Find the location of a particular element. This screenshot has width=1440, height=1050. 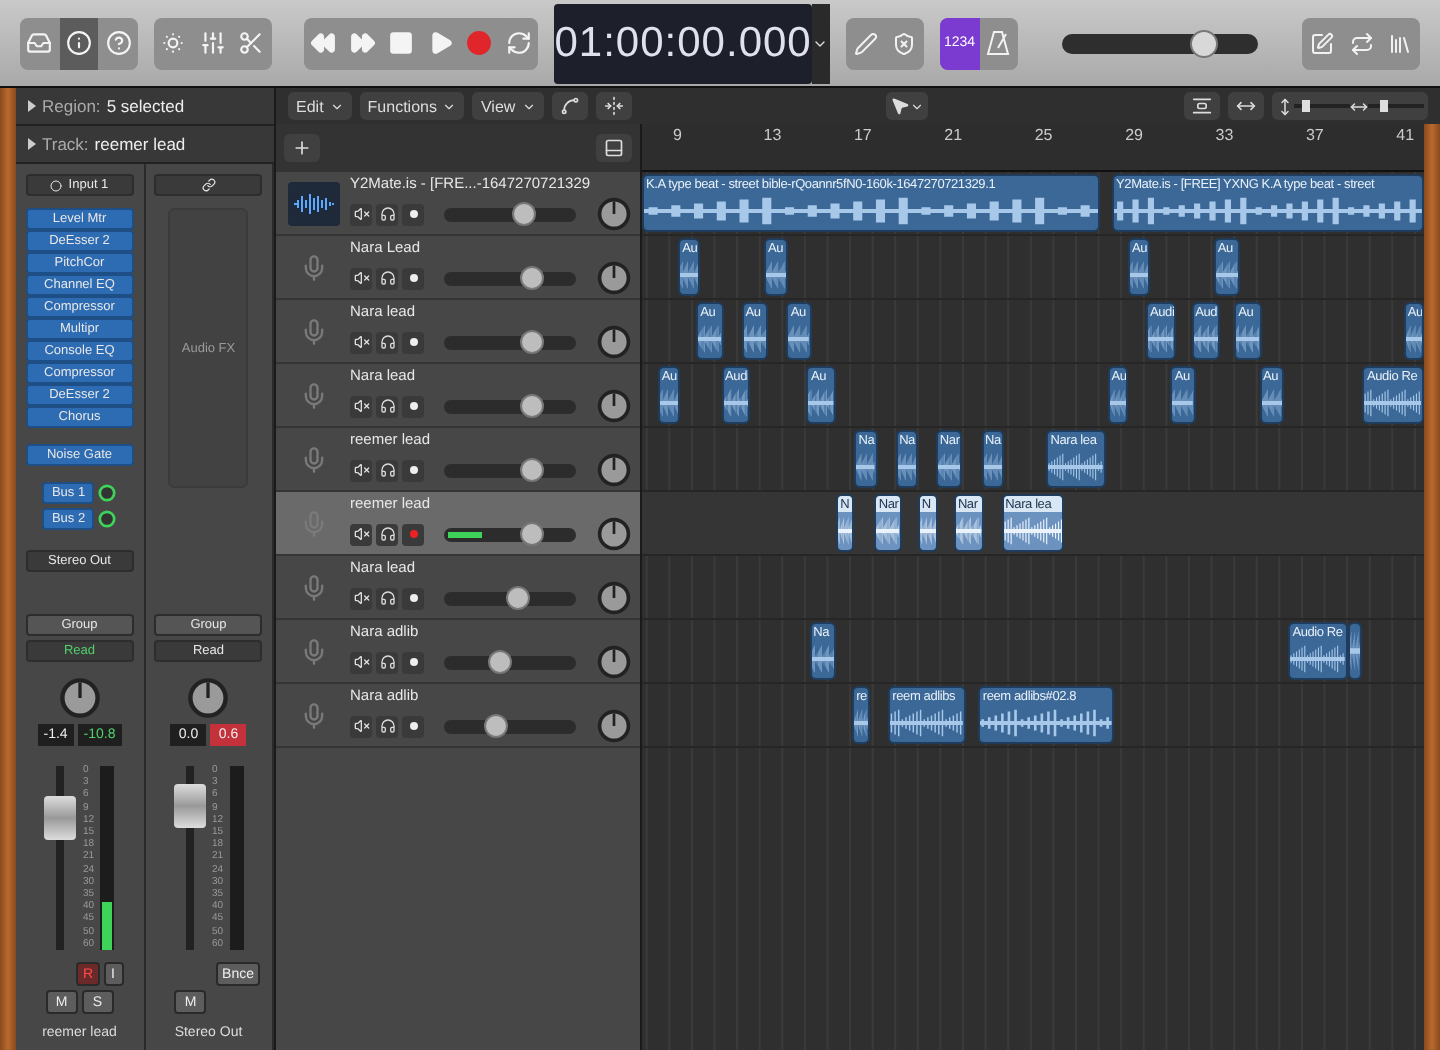

flex-button is located at coordinates (613, 106).